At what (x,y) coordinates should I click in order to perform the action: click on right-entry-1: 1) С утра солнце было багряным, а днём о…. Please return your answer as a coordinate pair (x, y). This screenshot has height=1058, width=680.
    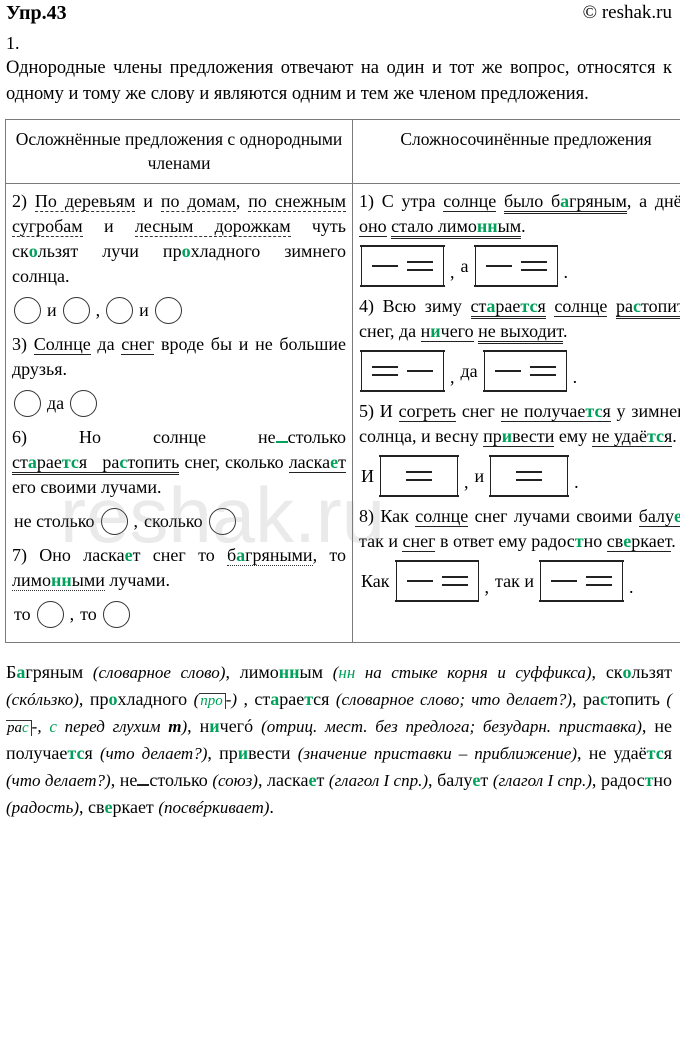
    Looking at the image, I should click on (519, 214).